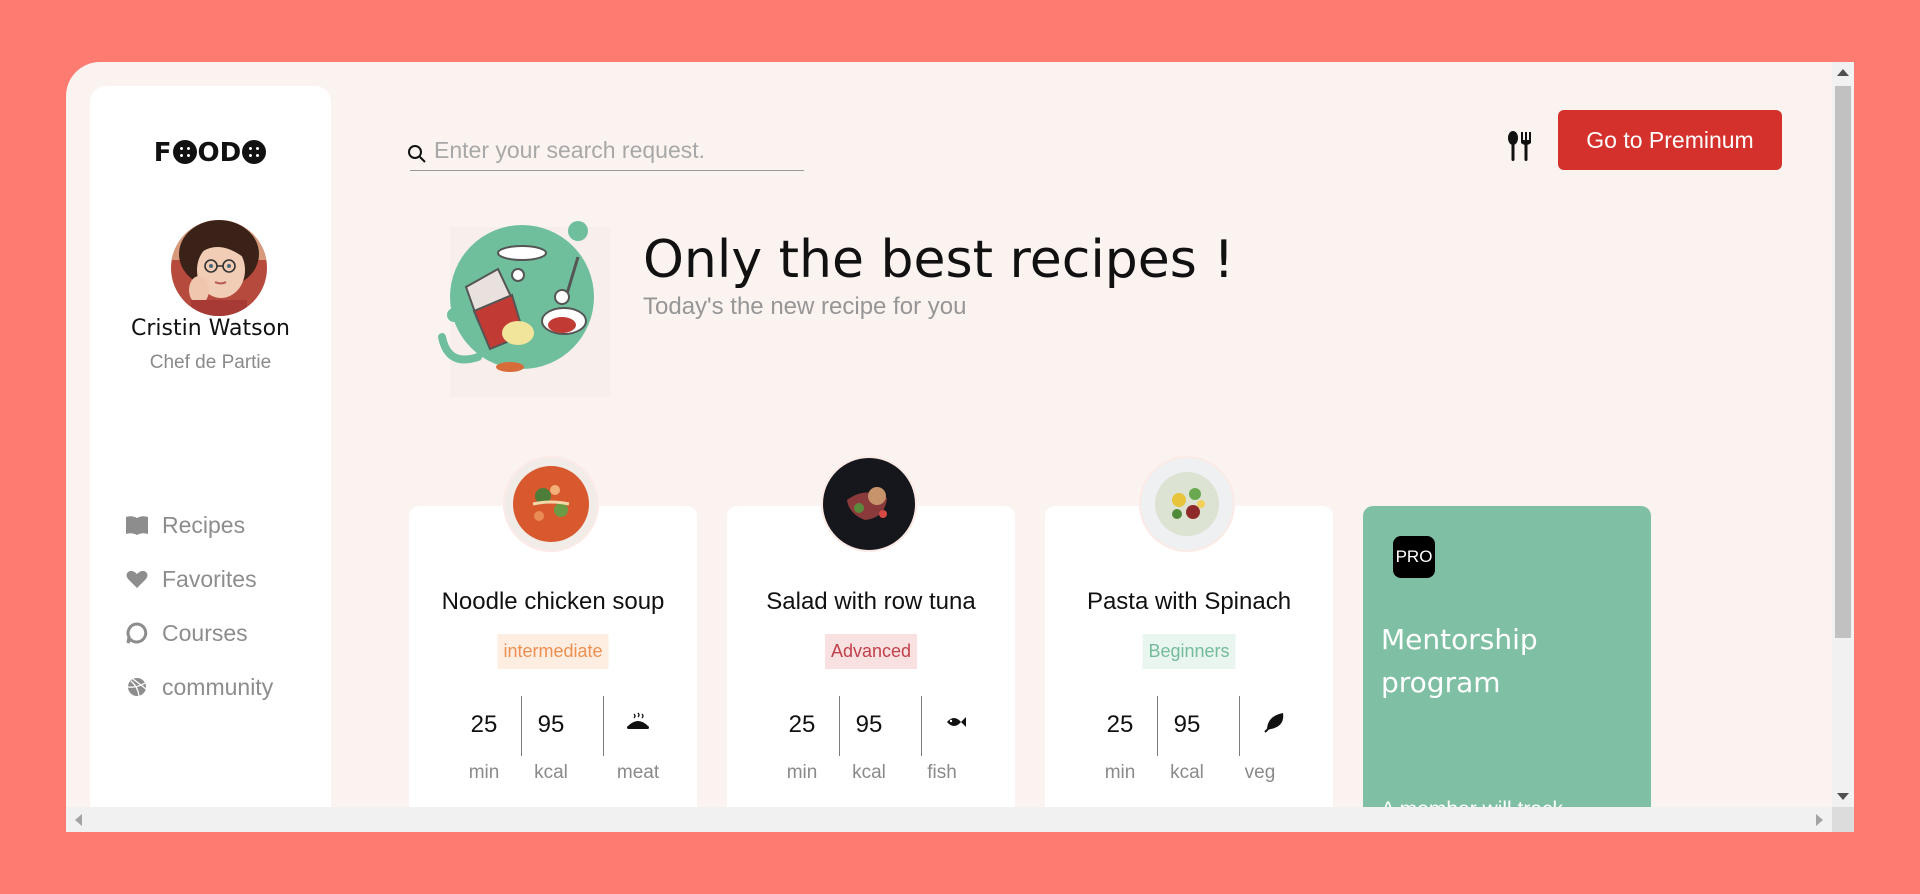  I want to click on recipe-stats: 25 min 95 kcal fish, so click(872, 746).